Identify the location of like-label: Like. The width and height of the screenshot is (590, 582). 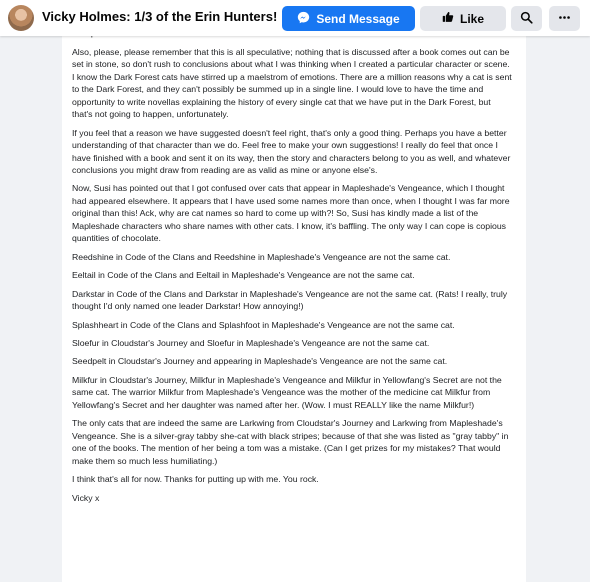
(471, 18).